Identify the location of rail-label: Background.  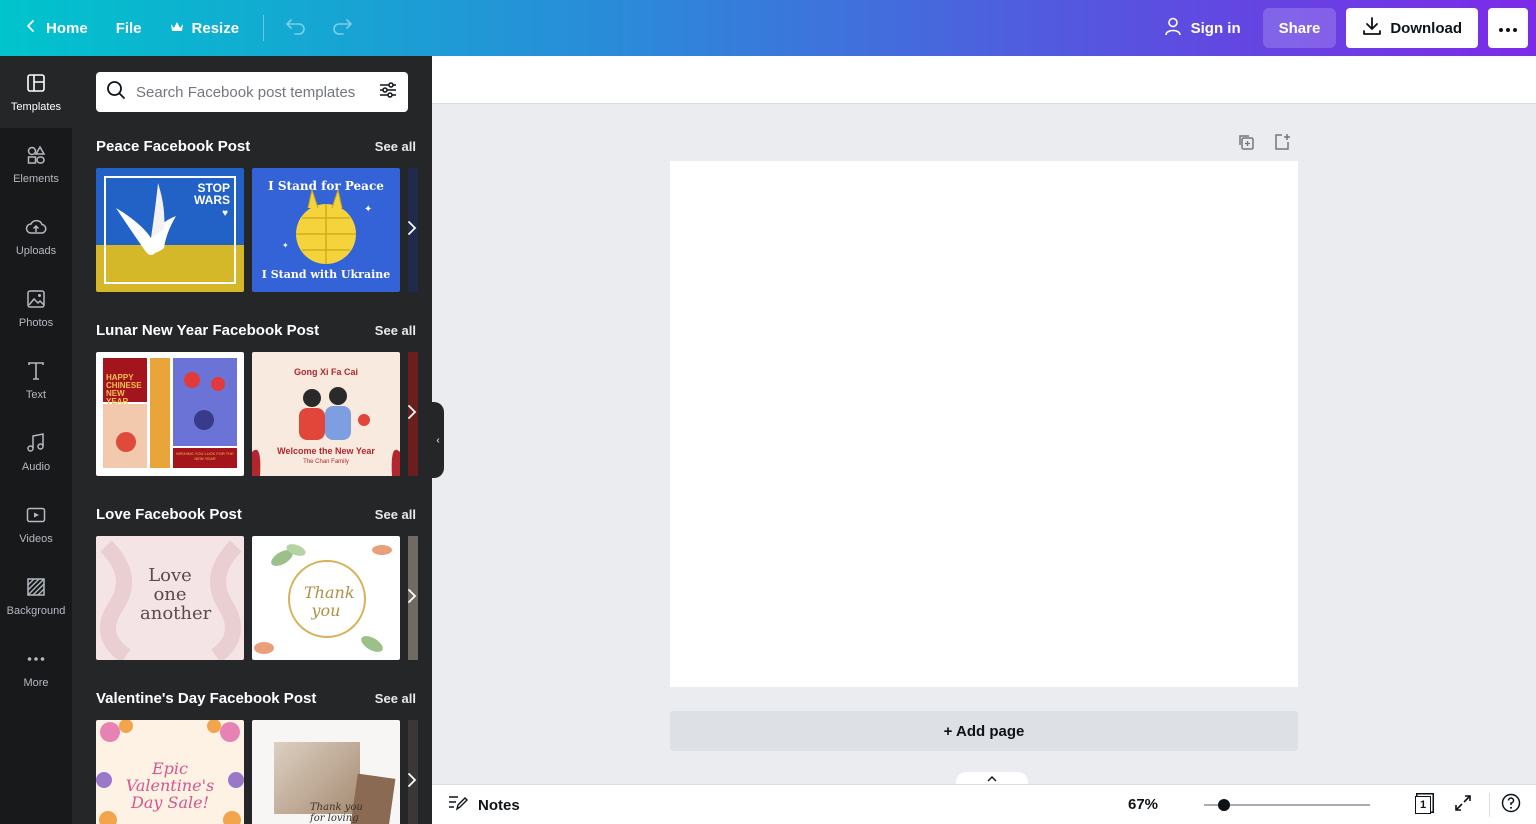
(36, 610).